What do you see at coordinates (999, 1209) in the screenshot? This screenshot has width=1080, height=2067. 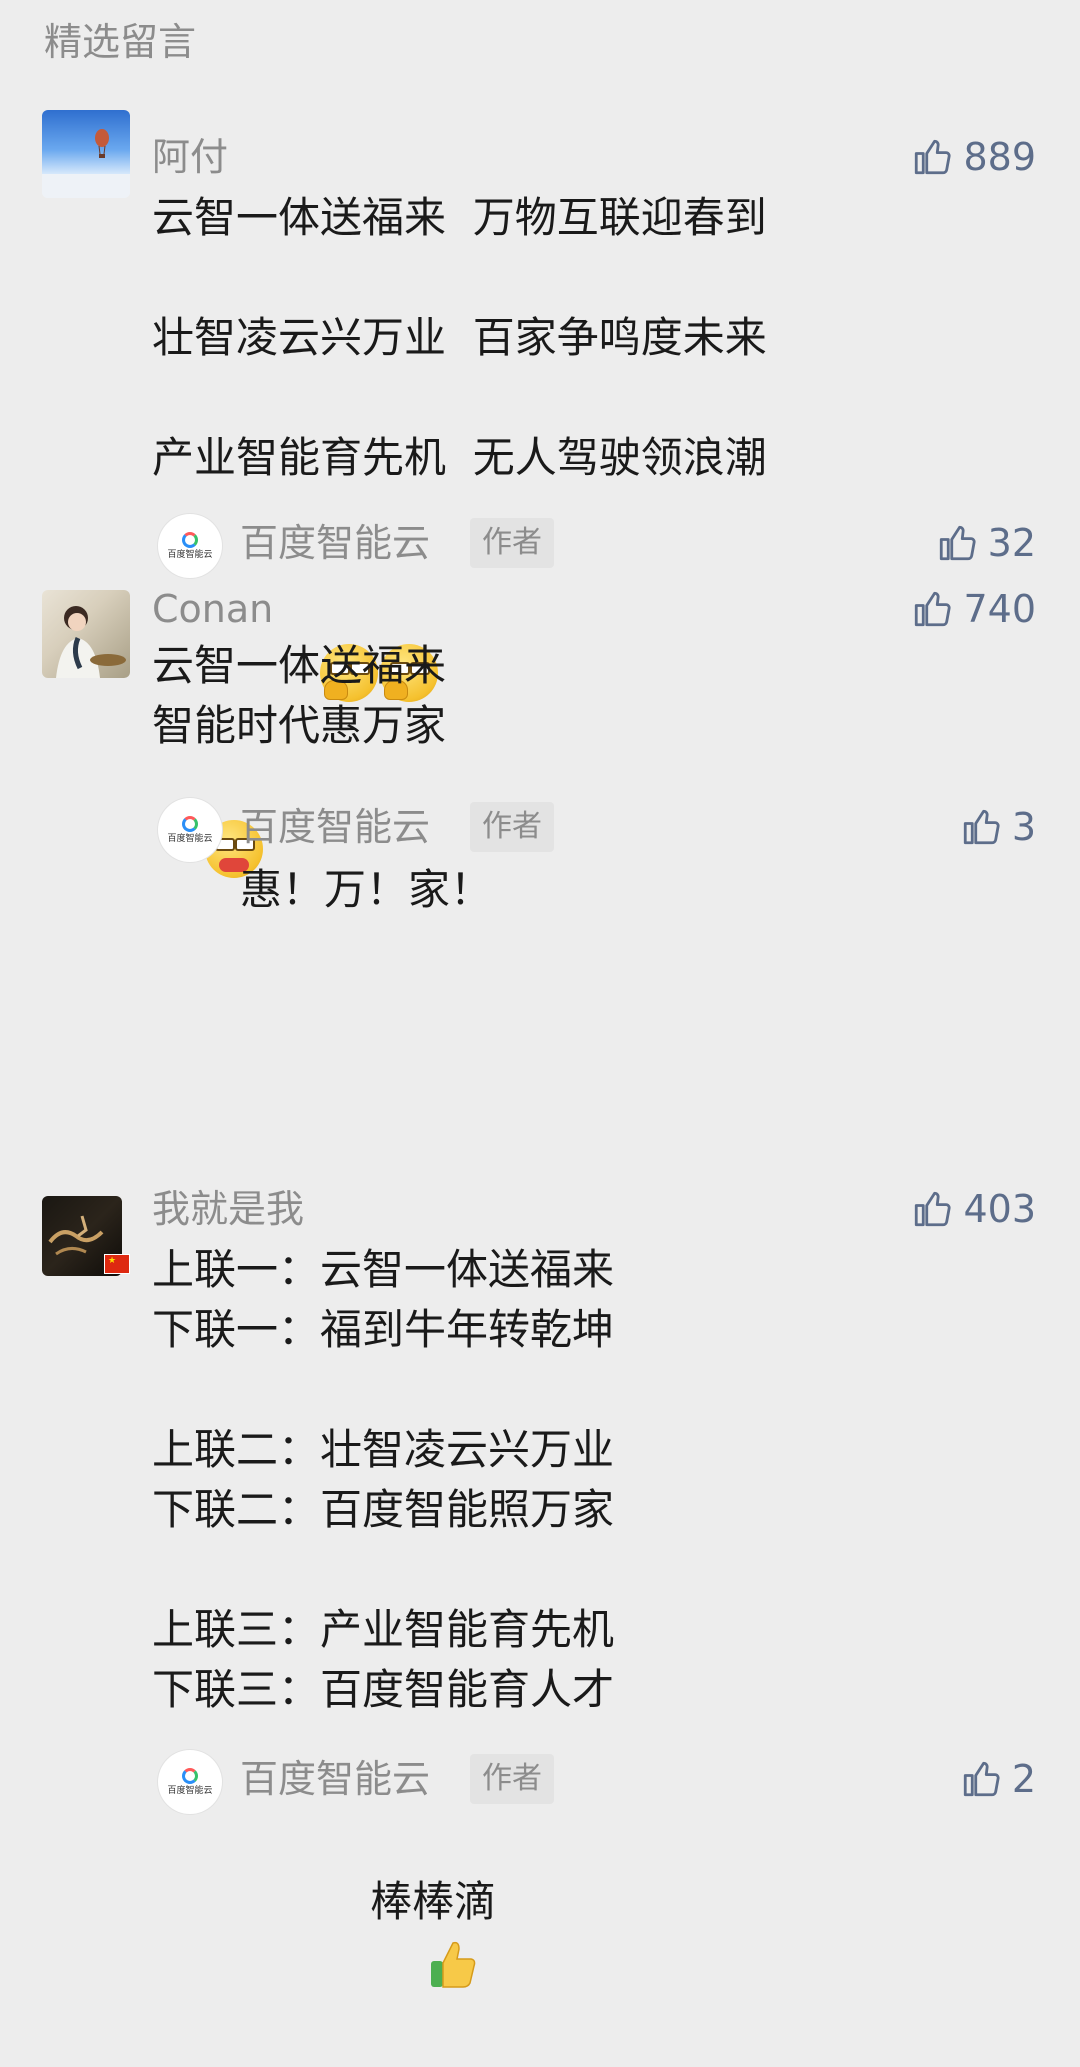 I see `like-count: 403` at bounding box center [999, 1209].